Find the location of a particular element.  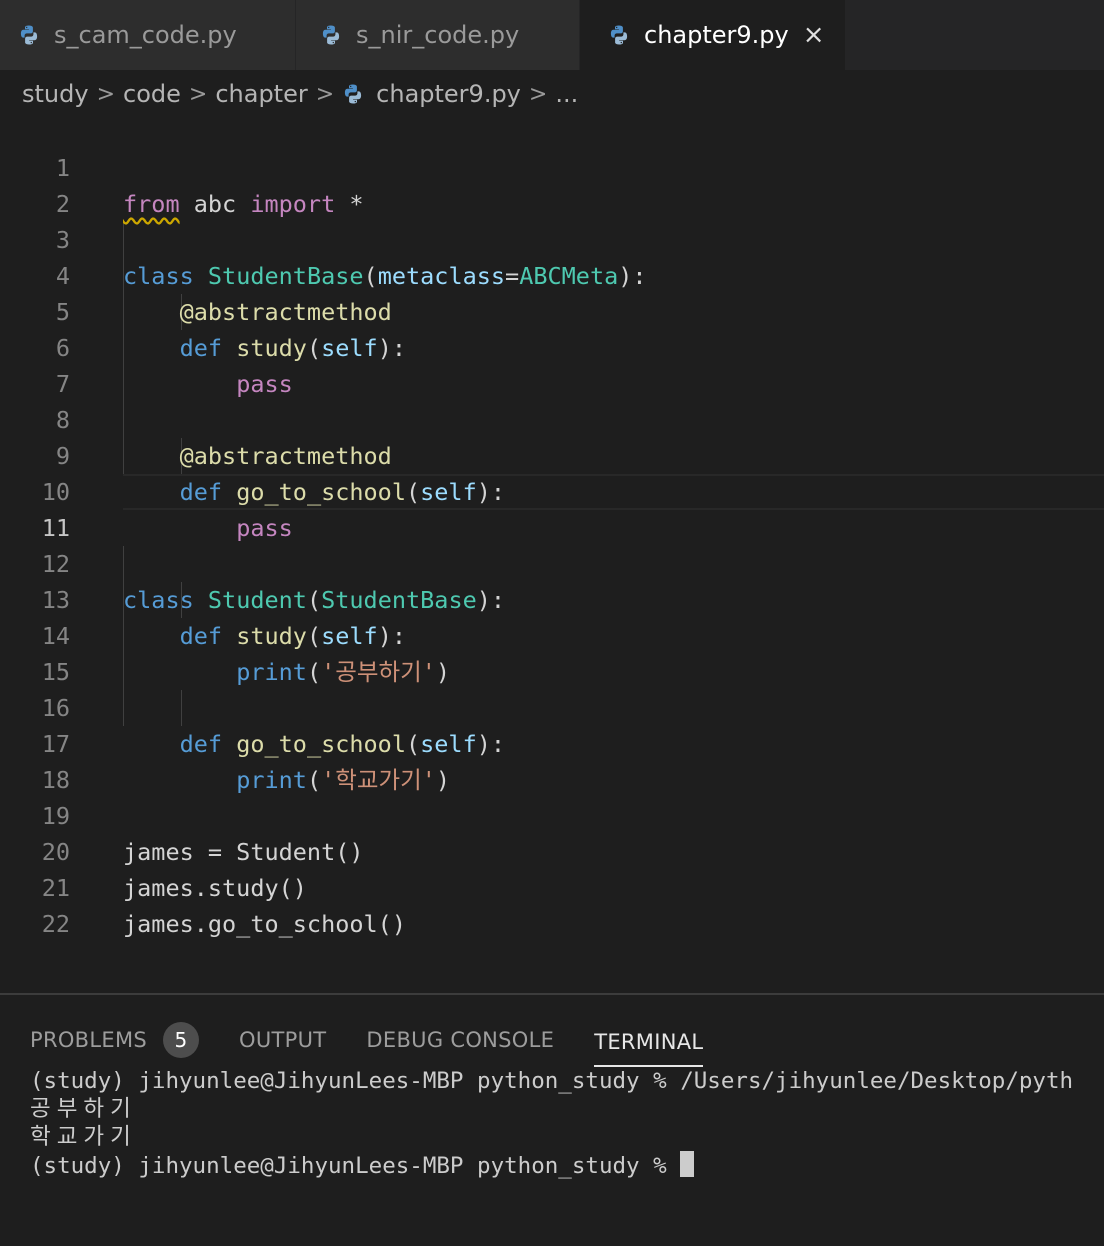

tab-label: OUTPUT is located at coordinates (283, 1040).